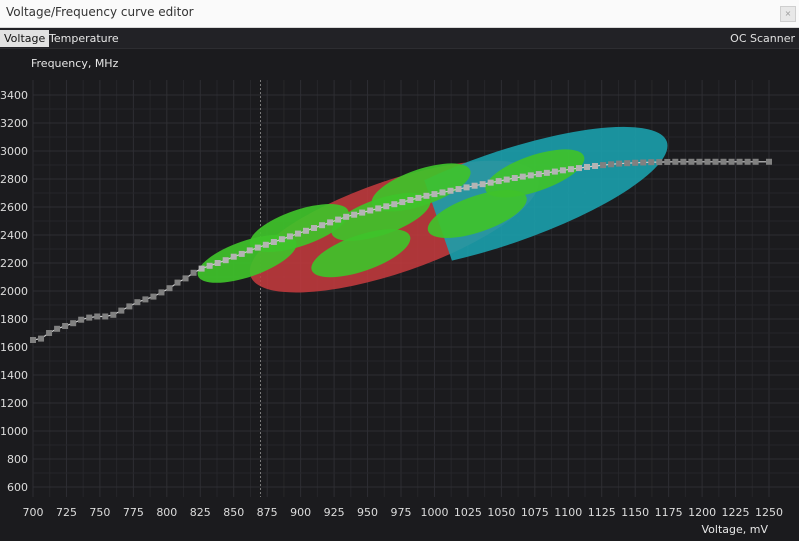  I want to click on y-tick-label: 1600, so click(14, 347).